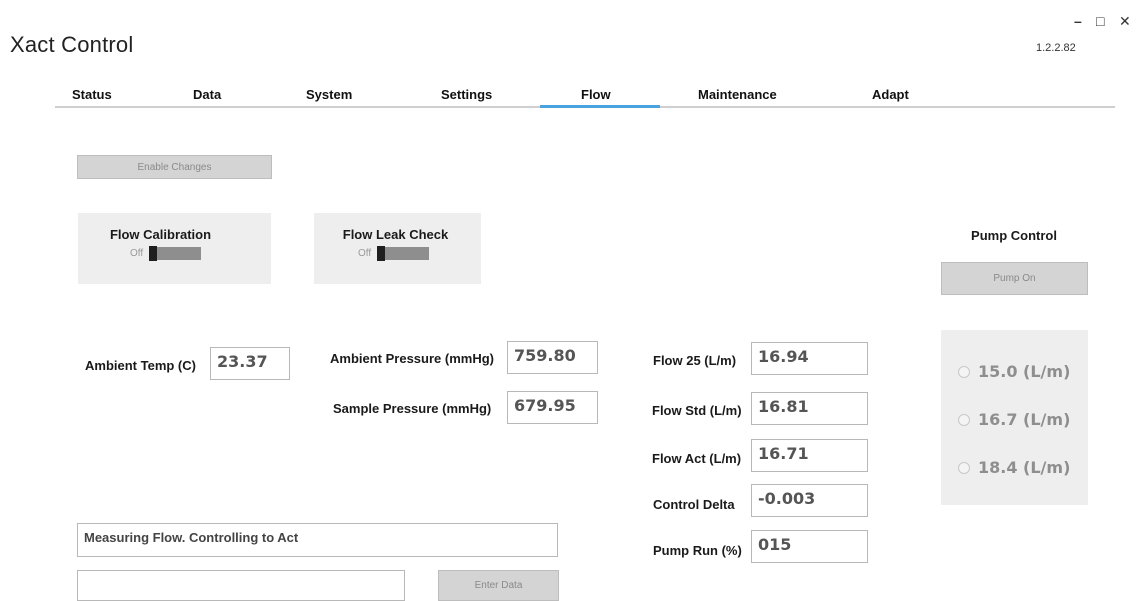 This screenshot has width=1137, height=601. What do you see at coordinates (498, 585) in the screenshot?
I see `enter-data-button: Enter Data` at bounding box center [498, 585].